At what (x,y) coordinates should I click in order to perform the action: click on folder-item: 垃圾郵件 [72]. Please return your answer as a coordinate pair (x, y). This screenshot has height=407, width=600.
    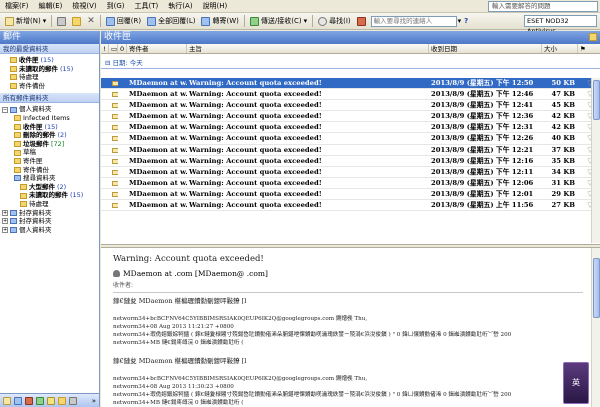
    Looking at the image, I should click on (49, 144).